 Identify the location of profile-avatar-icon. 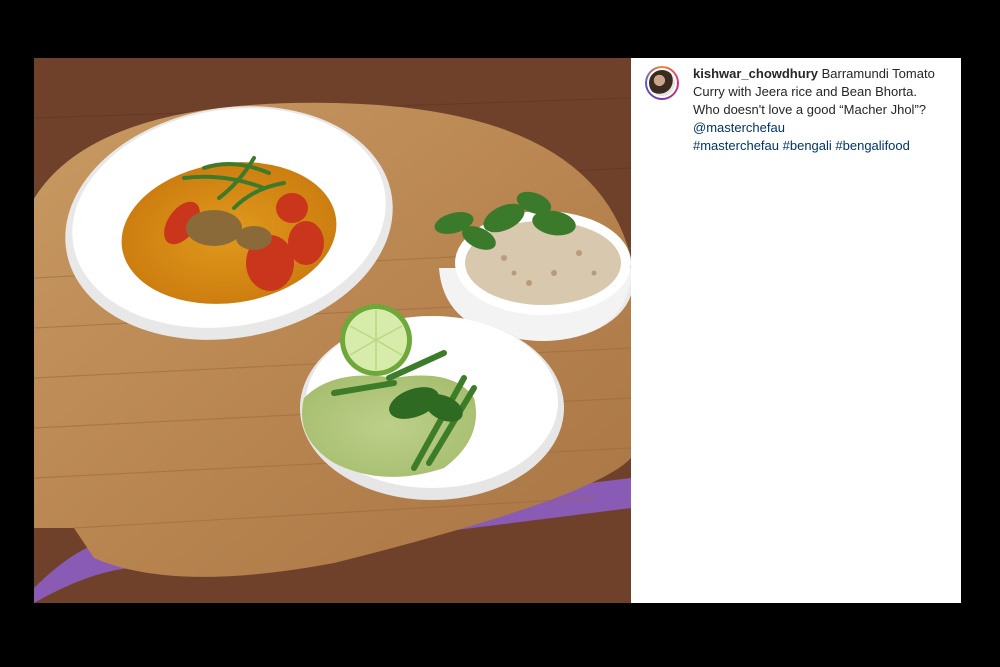
(662, 83).